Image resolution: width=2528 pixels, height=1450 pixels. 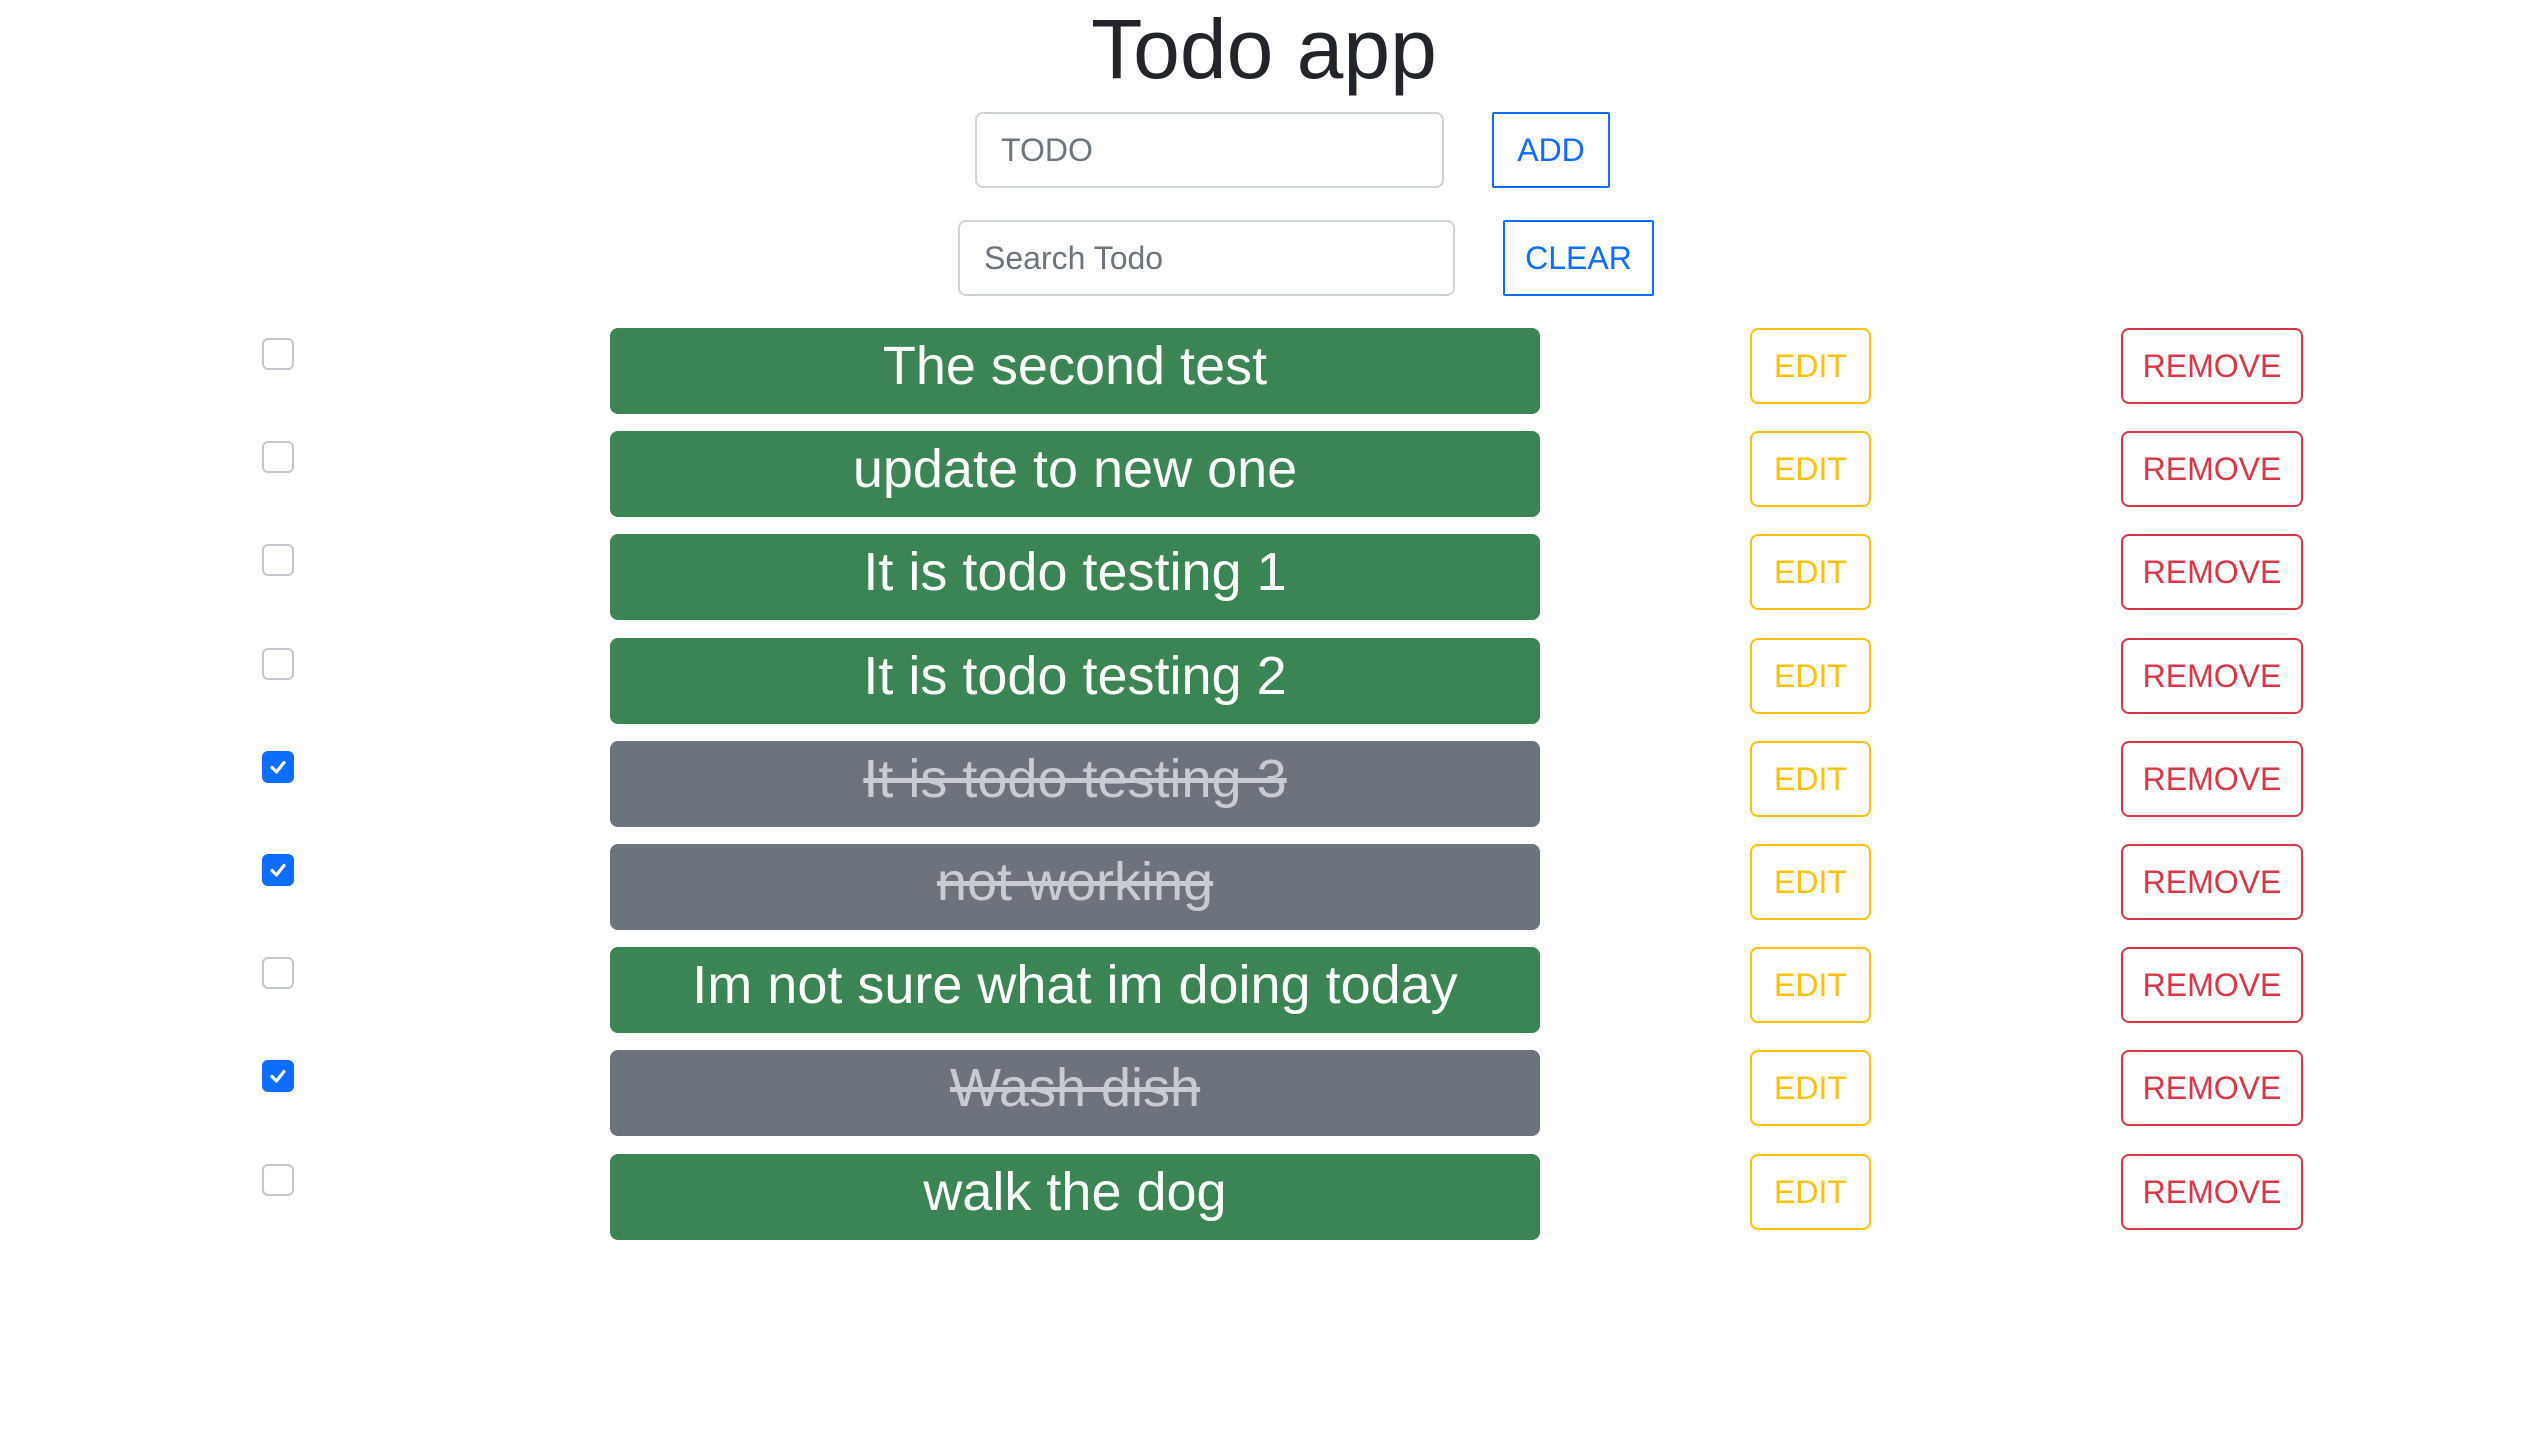 I want to click on search-input, so click(x=1206, y=258).